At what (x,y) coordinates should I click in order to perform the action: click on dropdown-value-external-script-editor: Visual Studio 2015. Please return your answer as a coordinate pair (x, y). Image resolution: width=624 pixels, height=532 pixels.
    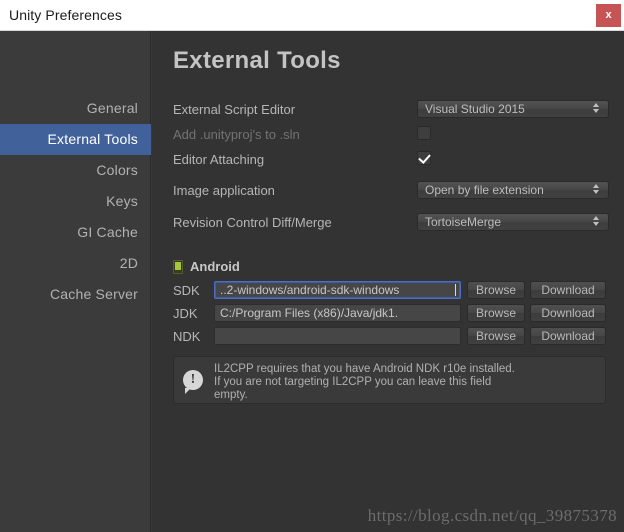
    Looking at the image, I should click on (475, 109).